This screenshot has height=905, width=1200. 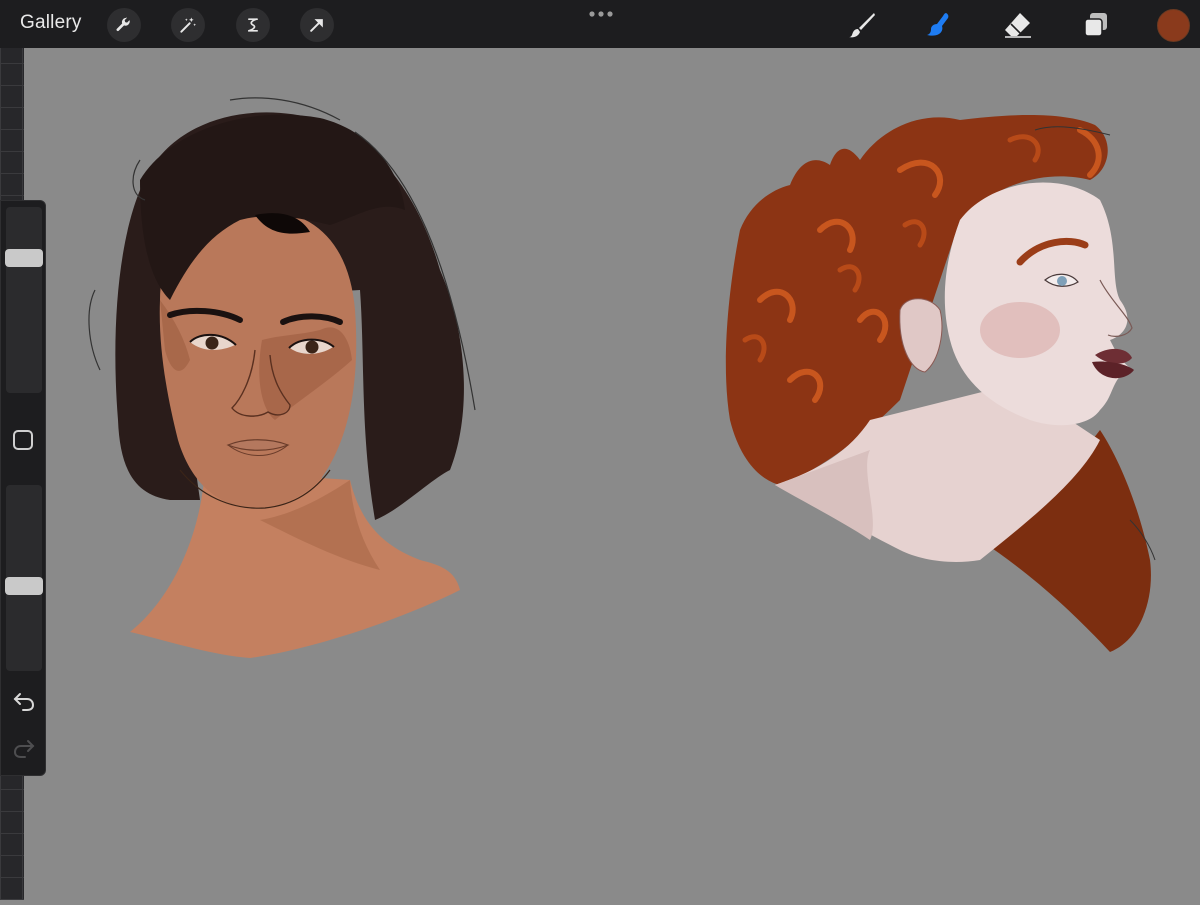 What do you see at coordinates (24, 748) in the screenshot?
I see `redo-icon` at bounding box center [24, 748].